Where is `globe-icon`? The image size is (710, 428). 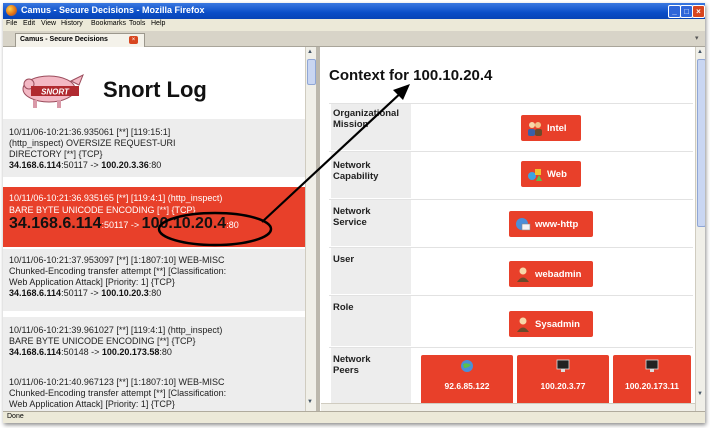
globe-icon is located at coordinates (467, 366).